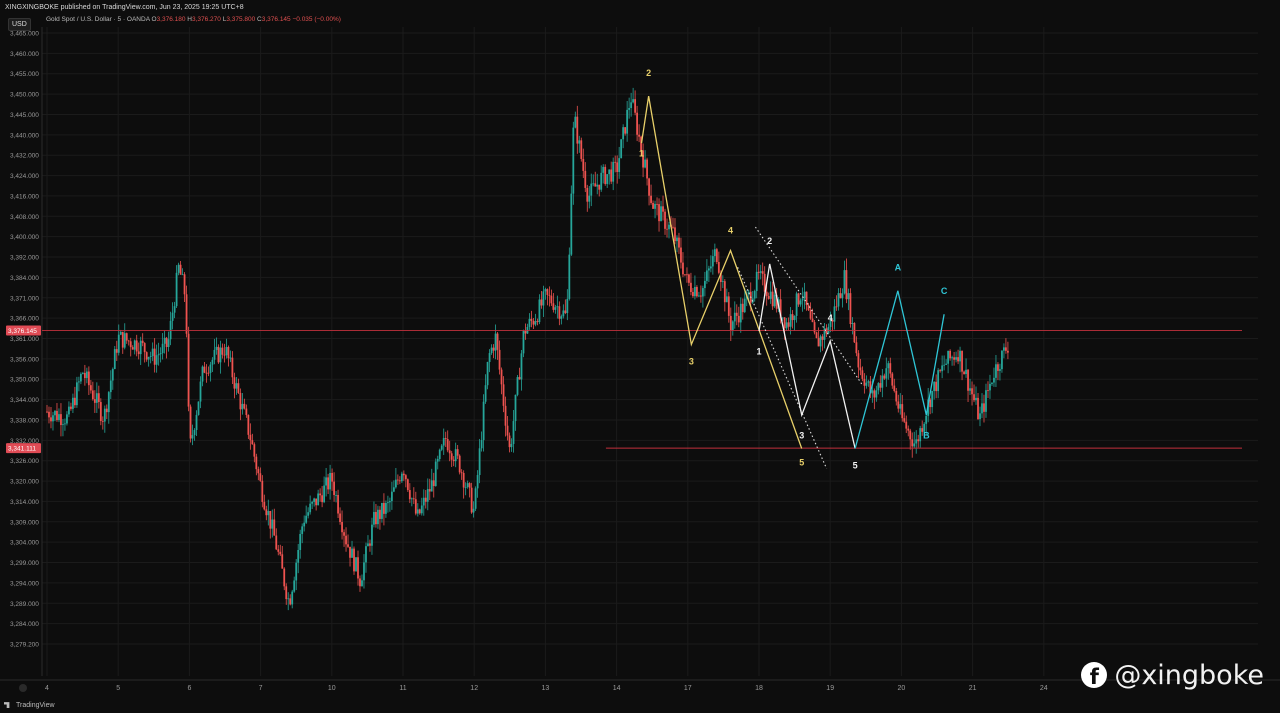  What do you see at coordinates (35, 705) in the screenshot?
I see `tradingview-brand: TradingView` at bounding box center [35, 705].